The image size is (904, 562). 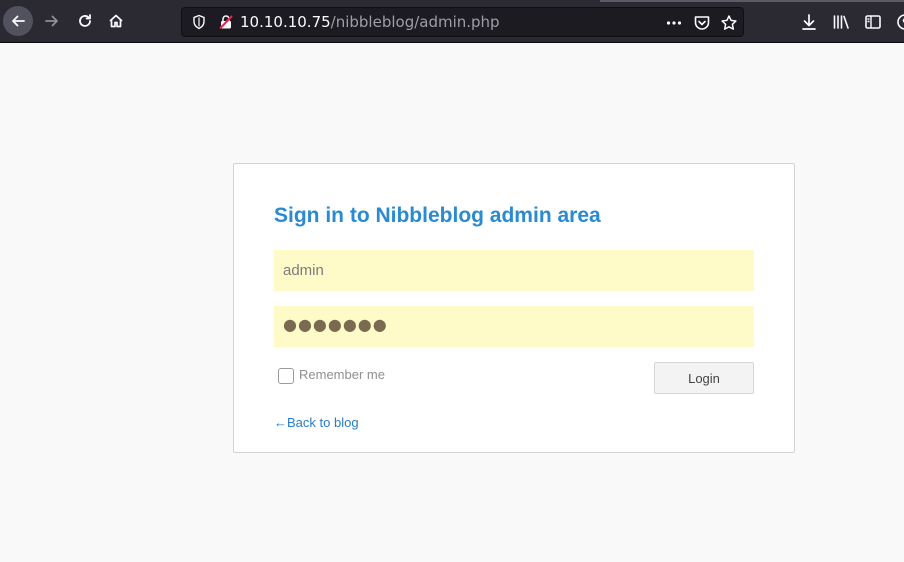 I want to click on reload-button, so click(x=85, y=21).